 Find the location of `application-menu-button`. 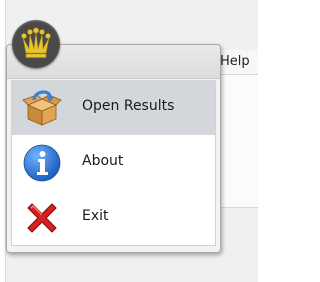

application-menu-button is located at coordinates (36, 44).